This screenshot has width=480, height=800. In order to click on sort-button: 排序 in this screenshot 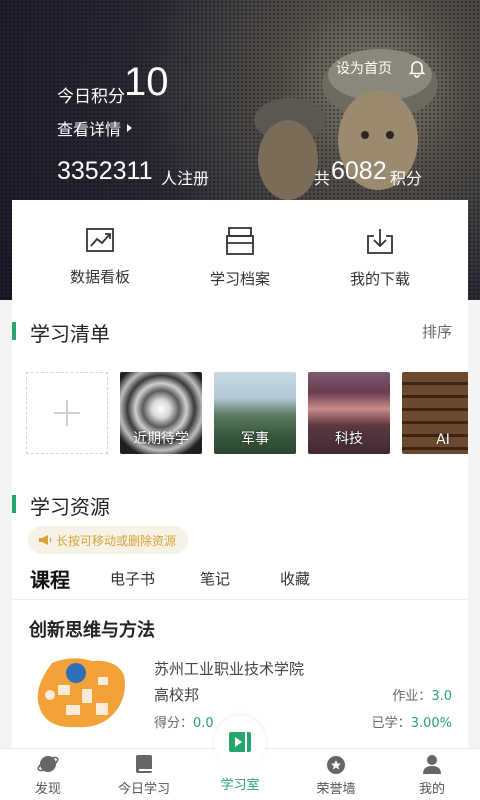, I will do `click(437, 331)`.